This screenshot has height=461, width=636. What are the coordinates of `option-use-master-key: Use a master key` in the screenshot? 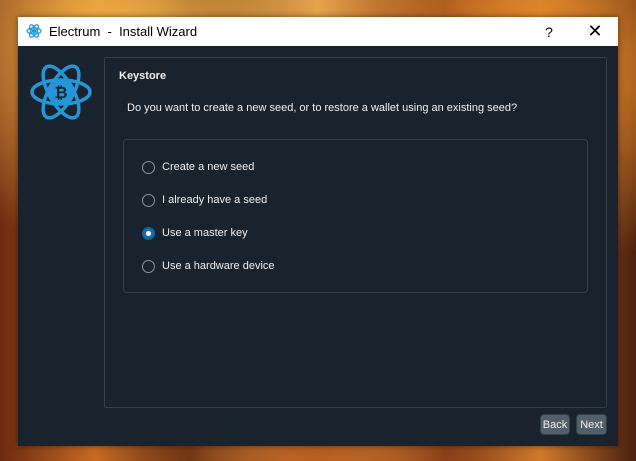 It's located at (195, 233).